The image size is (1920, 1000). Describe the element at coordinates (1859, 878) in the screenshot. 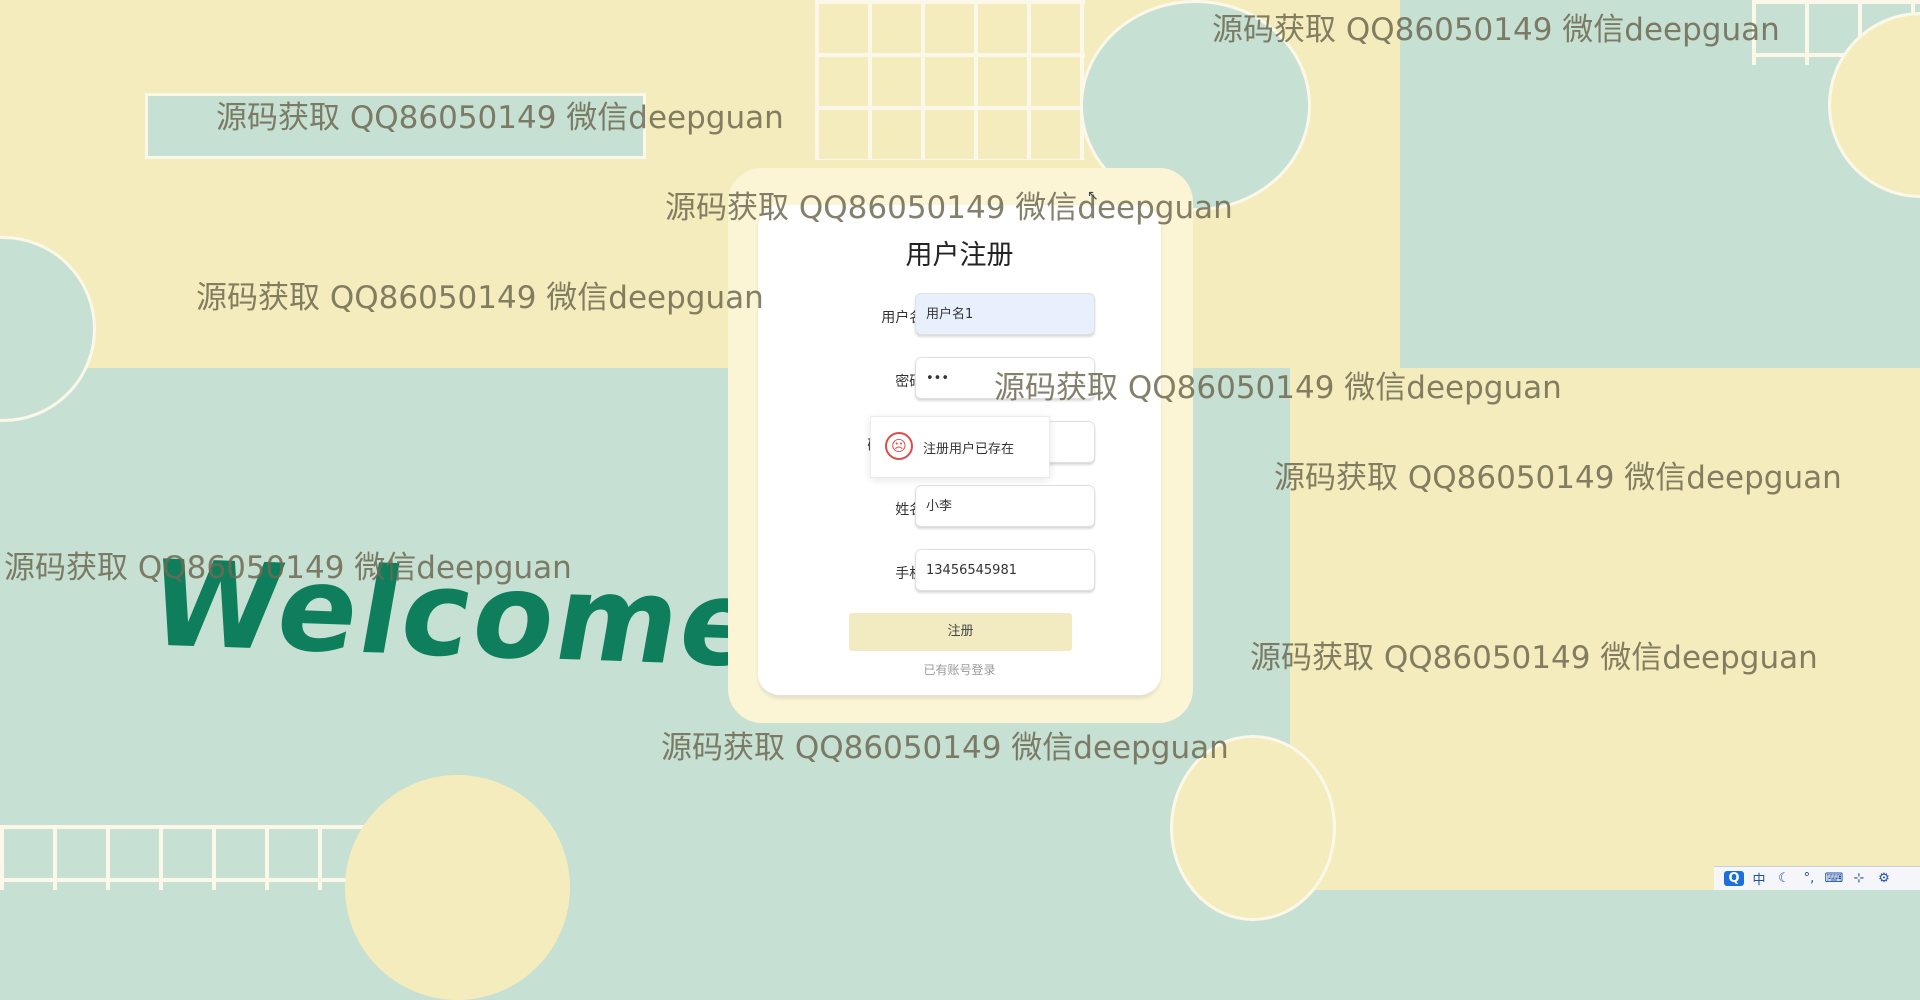

I see `ime-tools-icon: ⊹` at that location.